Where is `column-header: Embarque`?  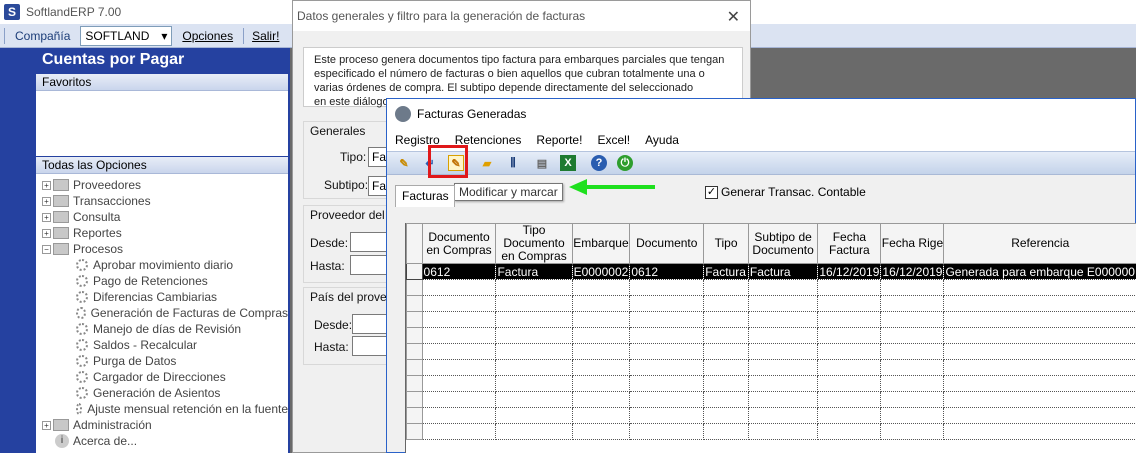
column-header: Embarque is located at coordinates (601, 243).